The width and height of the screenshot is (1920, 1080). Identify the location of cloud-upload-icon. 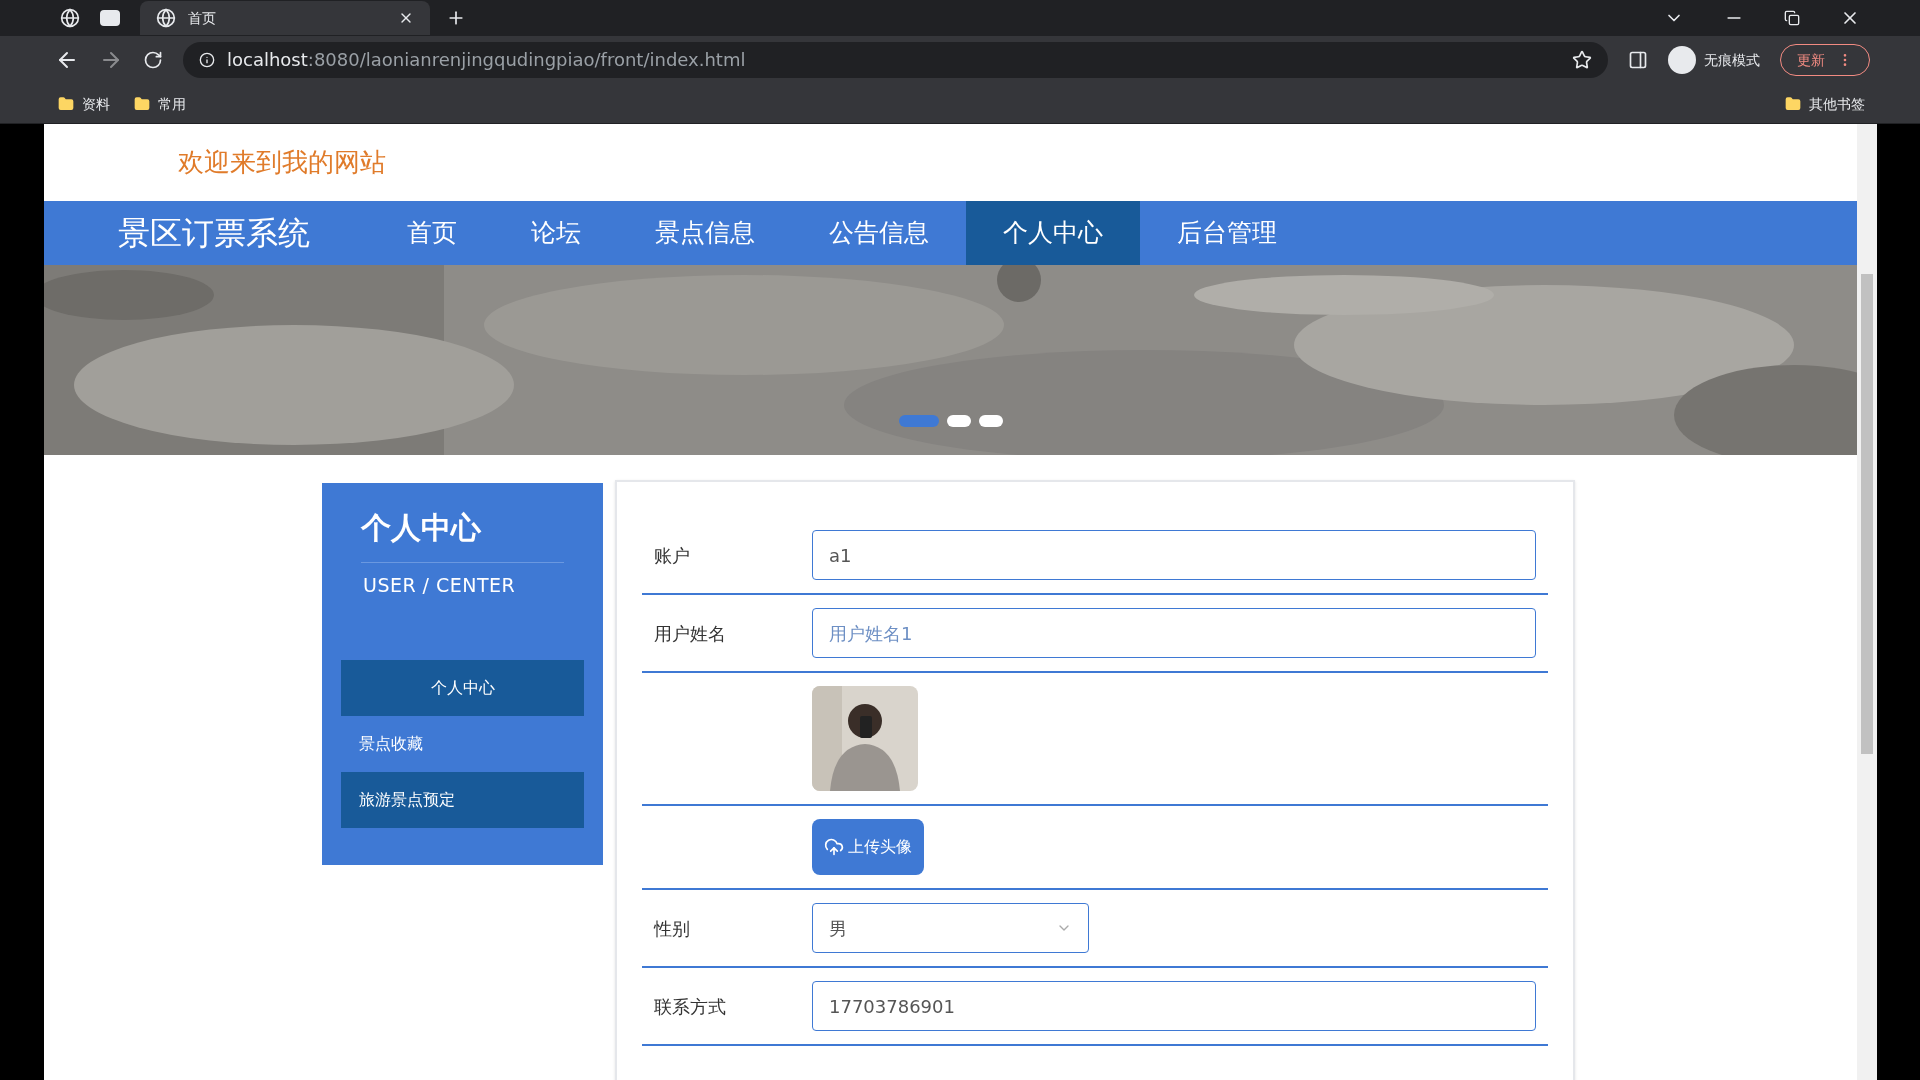
(834, 847).